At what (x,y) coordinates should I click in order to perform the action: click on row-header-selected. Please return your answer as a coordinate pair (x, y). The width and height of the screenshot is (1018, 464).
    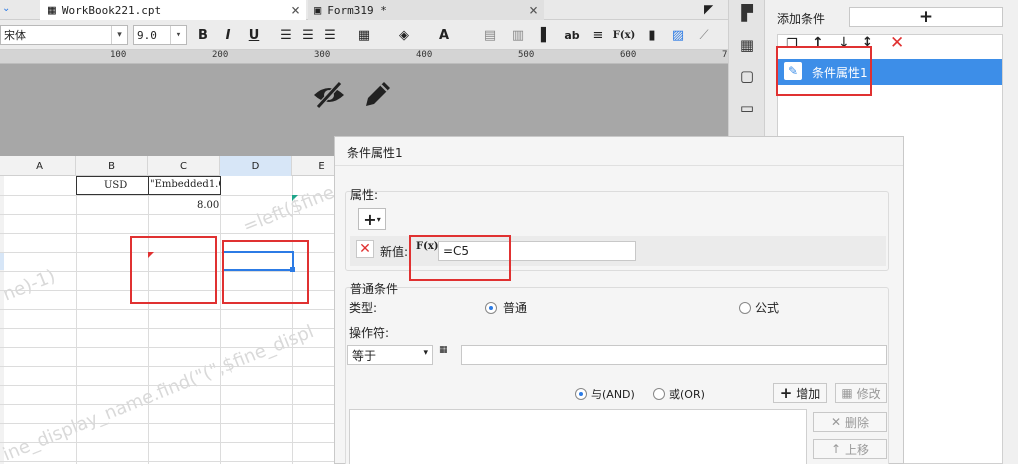
    Looking at the image, I should click on (2, 261).